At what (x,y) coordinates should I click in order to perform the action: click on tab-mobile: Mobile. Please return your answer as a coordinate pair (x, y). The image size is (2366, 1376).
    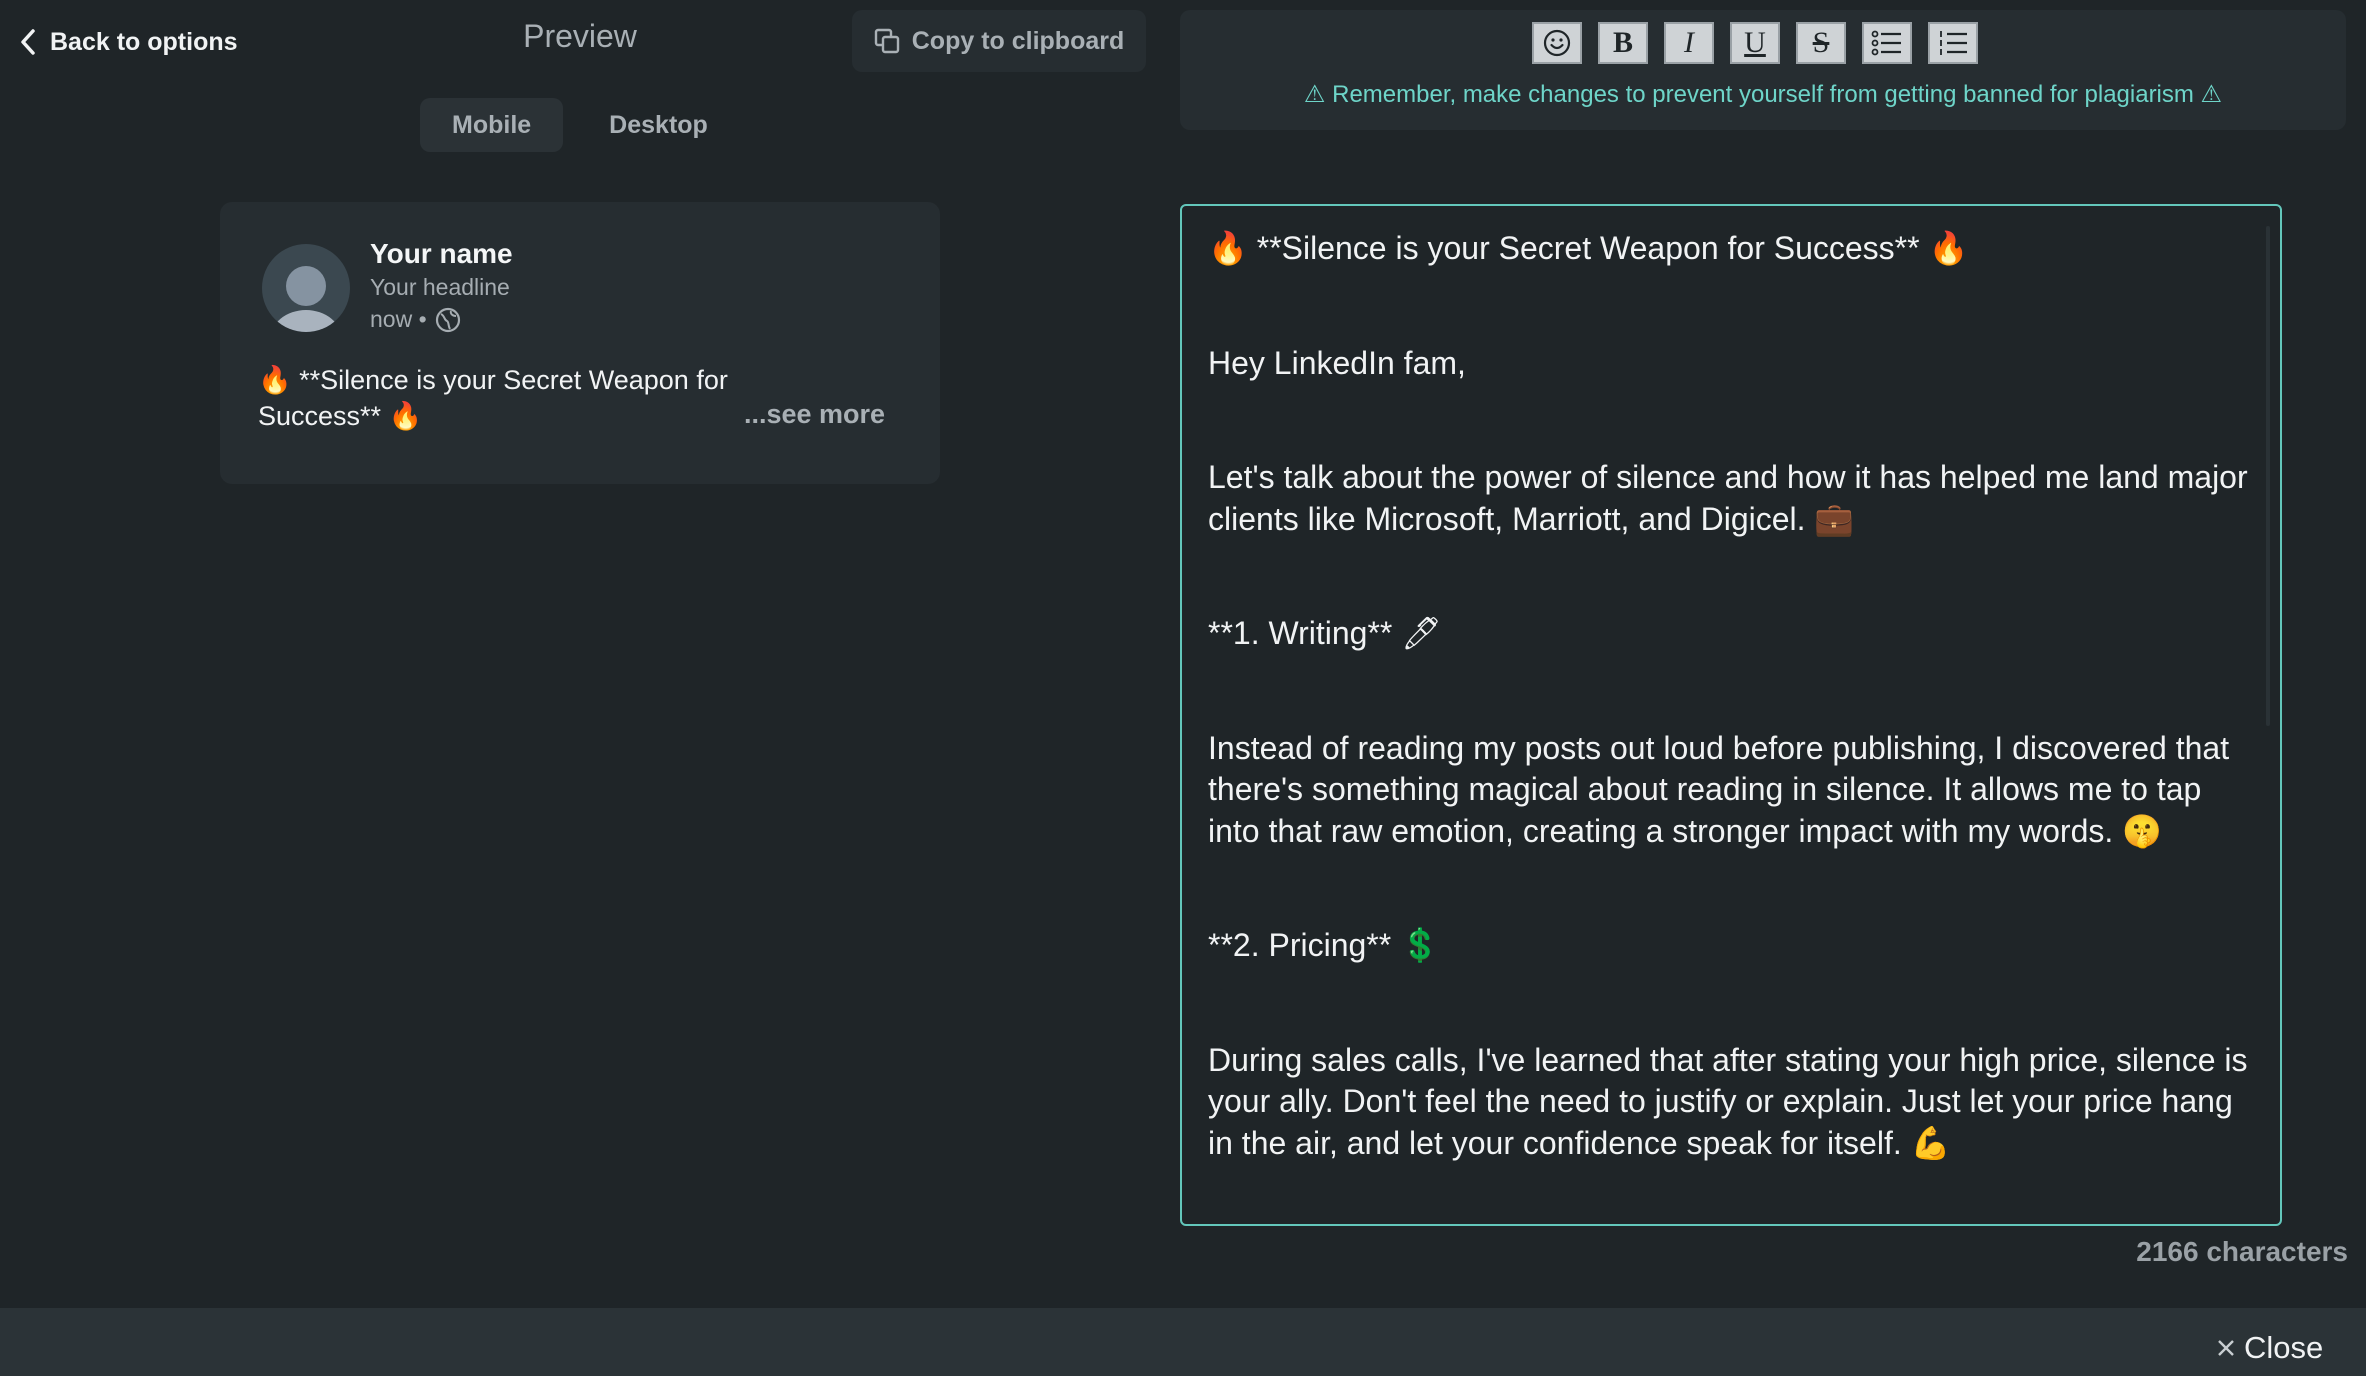
    Looking at the image, I should click on (492, 125).